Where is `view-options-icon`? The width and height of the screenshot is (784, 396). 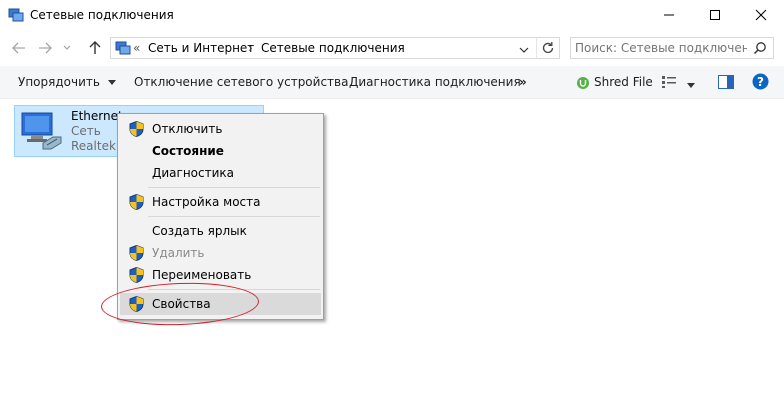 view-options-icon is located at coordinates (669, 82).